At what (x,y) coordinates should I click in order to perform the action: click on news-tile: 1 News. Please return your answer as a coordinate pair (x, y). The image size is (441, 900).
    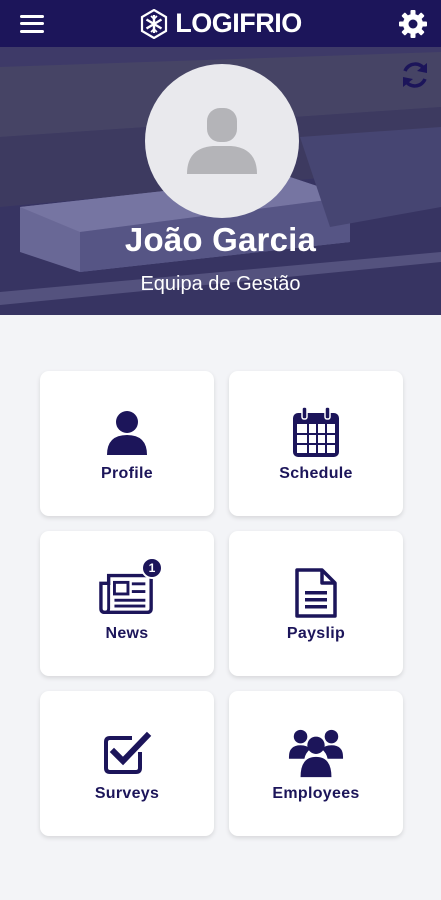
    Looking at the image, I should click on (127, 603).